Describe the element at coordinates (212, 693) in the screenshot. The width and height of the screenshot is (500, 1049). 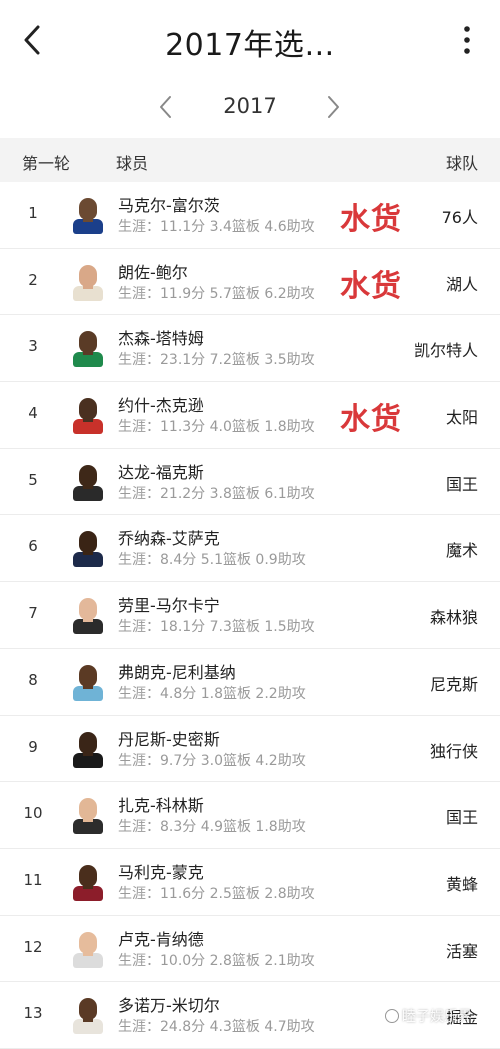
I see `player-career-stats: 生涯：4.8分 1.8篮板 2.2助攻` at that location.